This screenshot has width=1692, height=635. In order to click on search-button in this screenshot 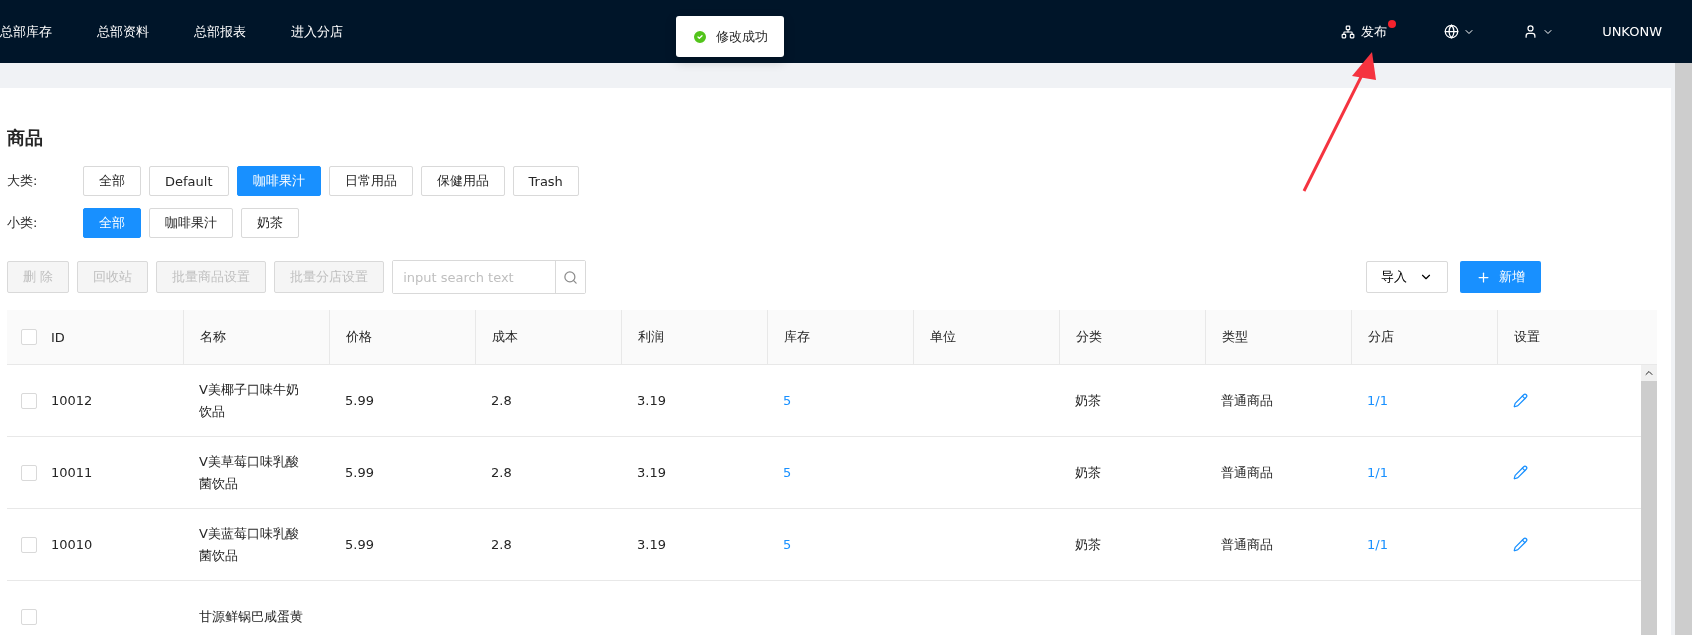, I will do `click(570, 277)`.